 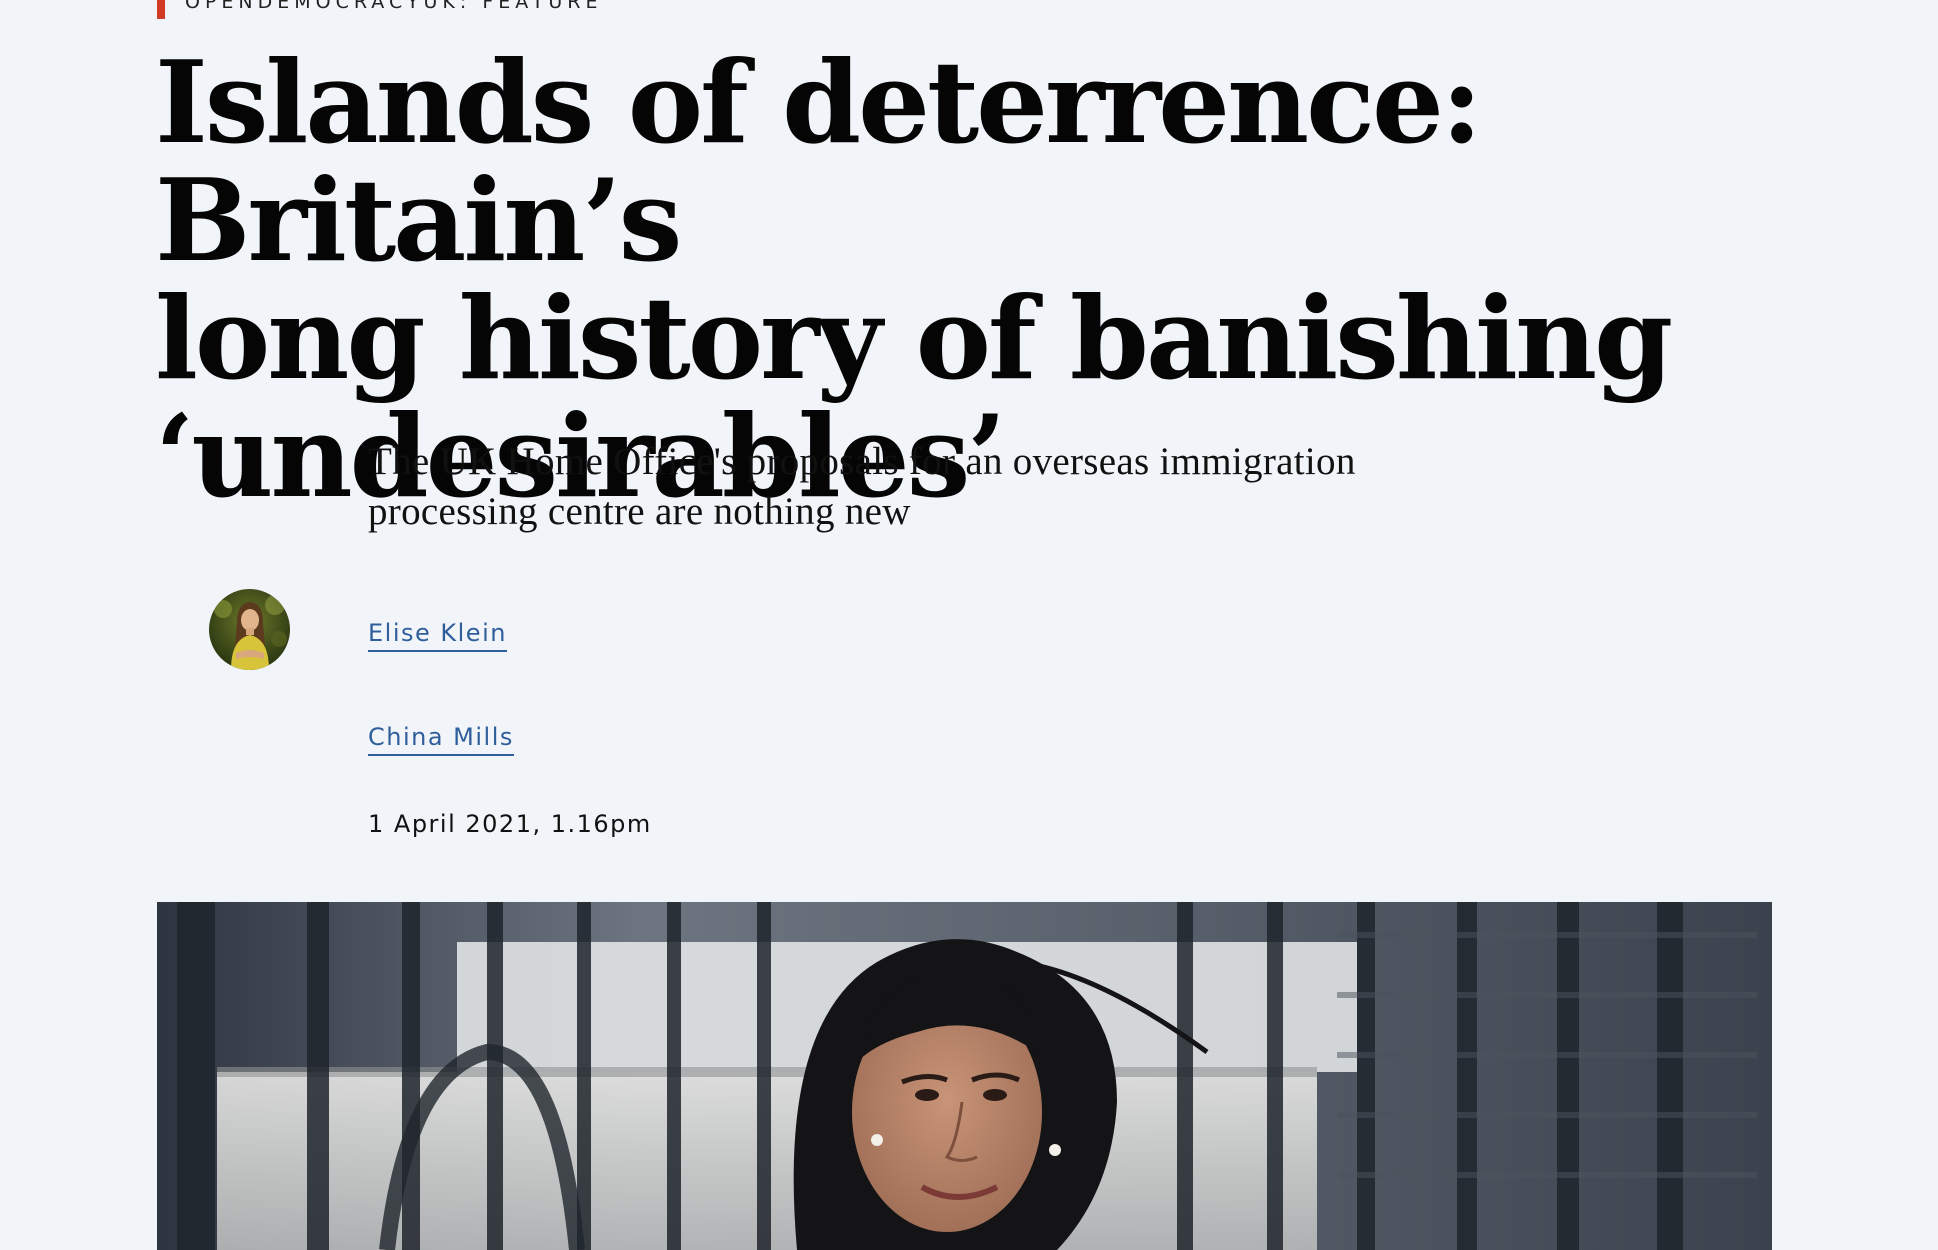 What do you see at coordinates (819, 161) in the screenshot?
I see `headline-line-1: Islands of deterrence: Britain’s` at bounding box center [819, 161].